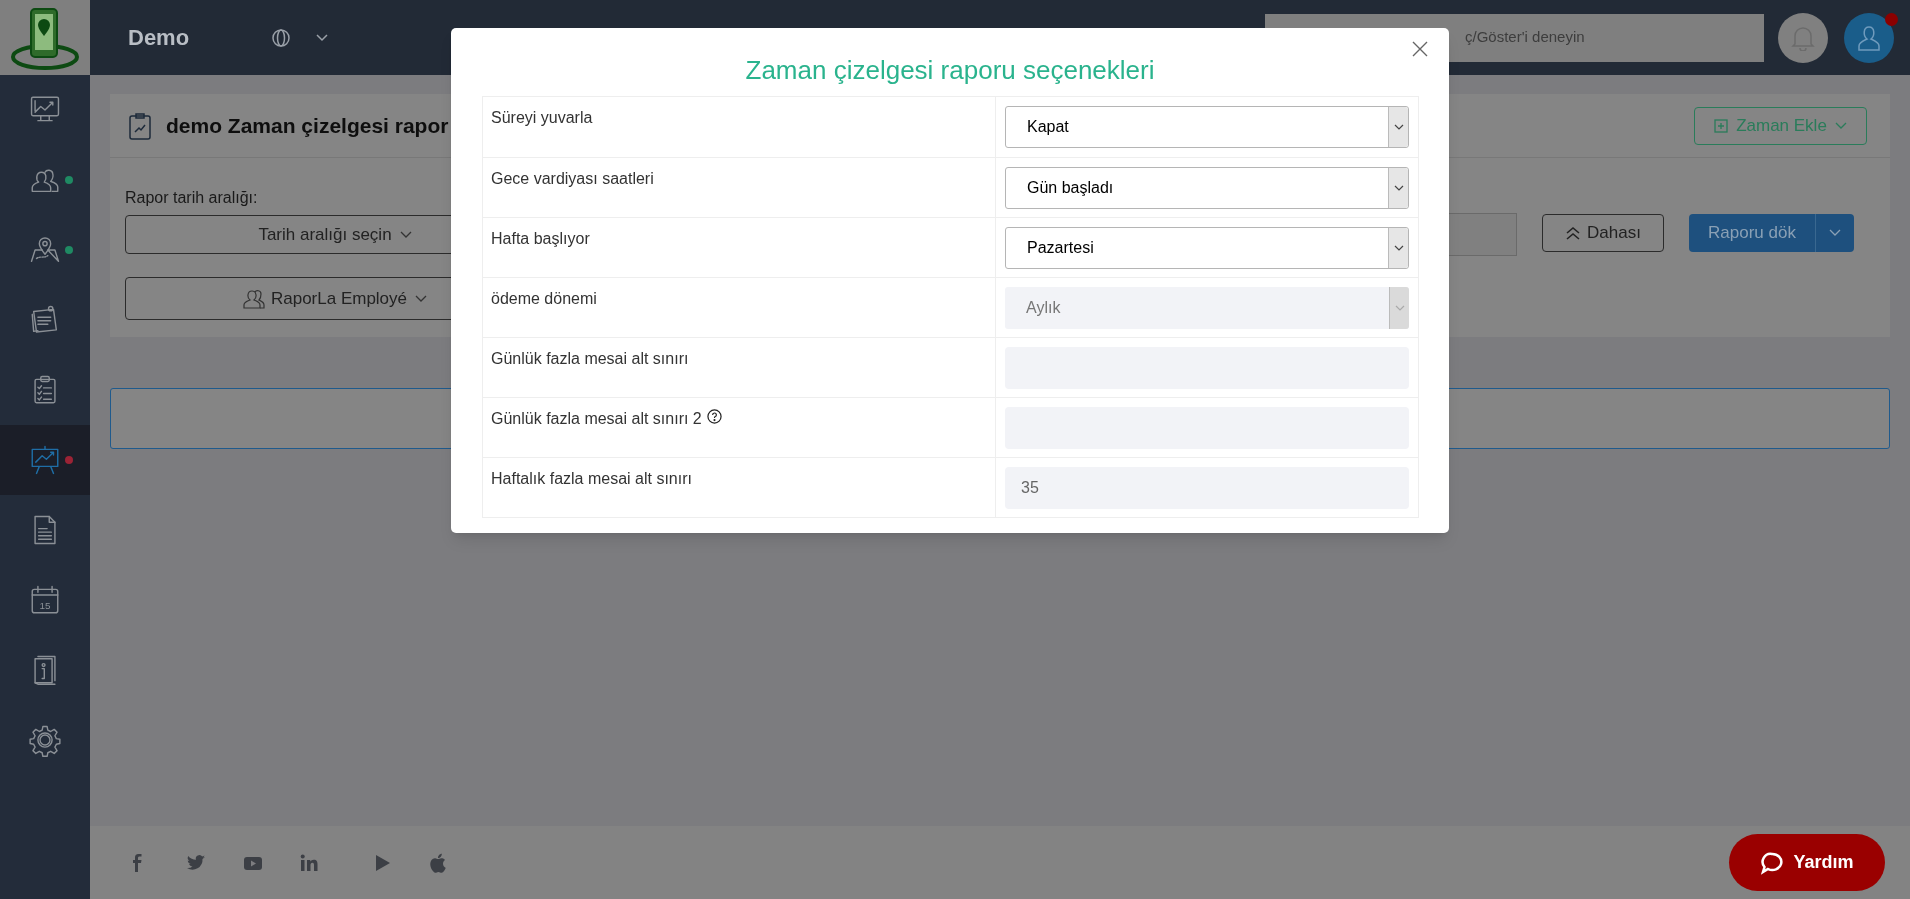  Describe the element at coordinates (307, 125) in the screenshot. I see `page-title: demo Zaman çizelgesi rapor` at that location.